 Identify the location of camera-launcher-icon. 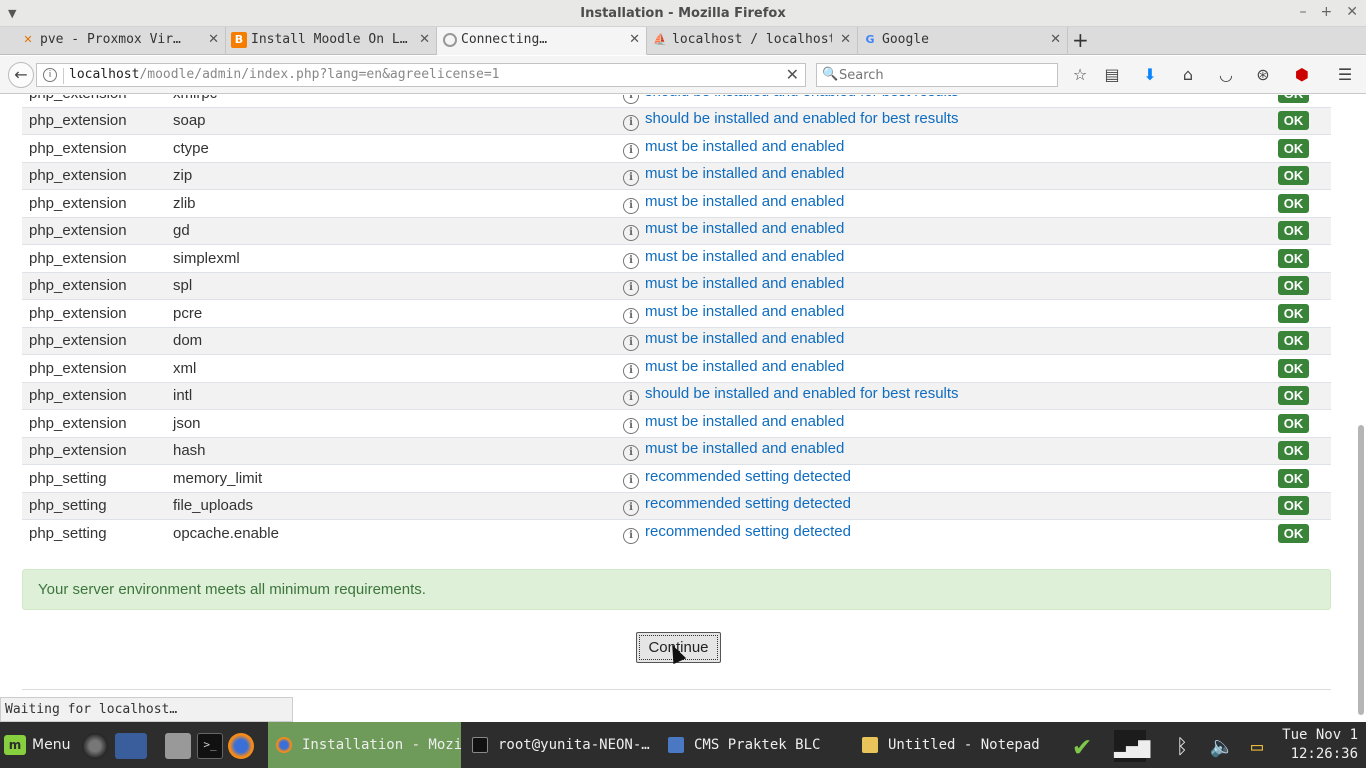
(95, 746).